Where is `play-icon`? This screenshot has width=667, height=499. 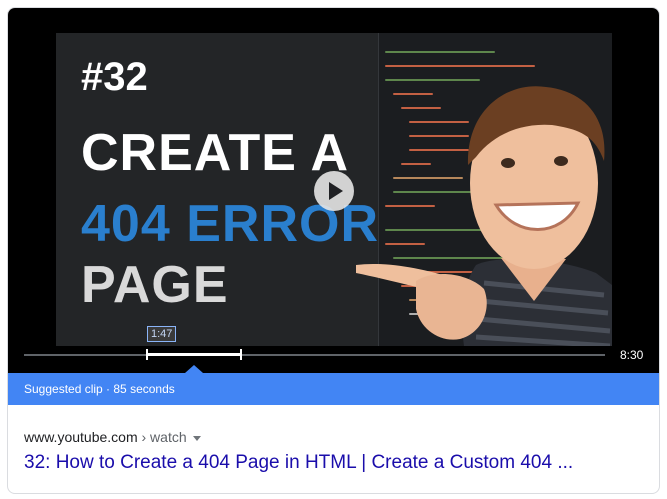 play-icon is located at coordinates (336, 191).